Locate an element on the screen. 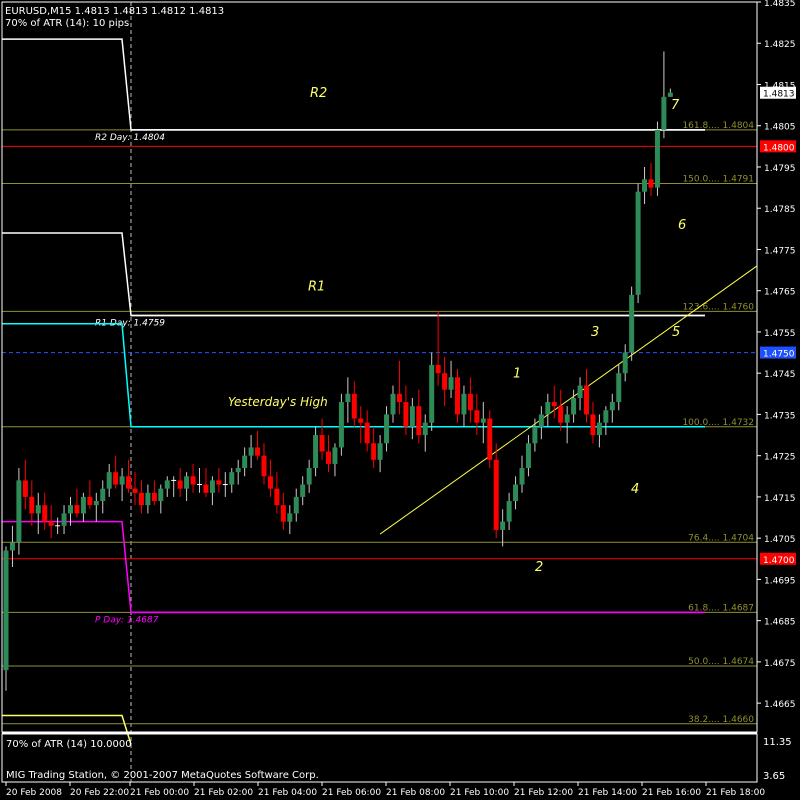 The height and width of the screenshot is (800, 800). fib-level-label: 38.2.... 1.4660 is located at coordinates (721, 720).